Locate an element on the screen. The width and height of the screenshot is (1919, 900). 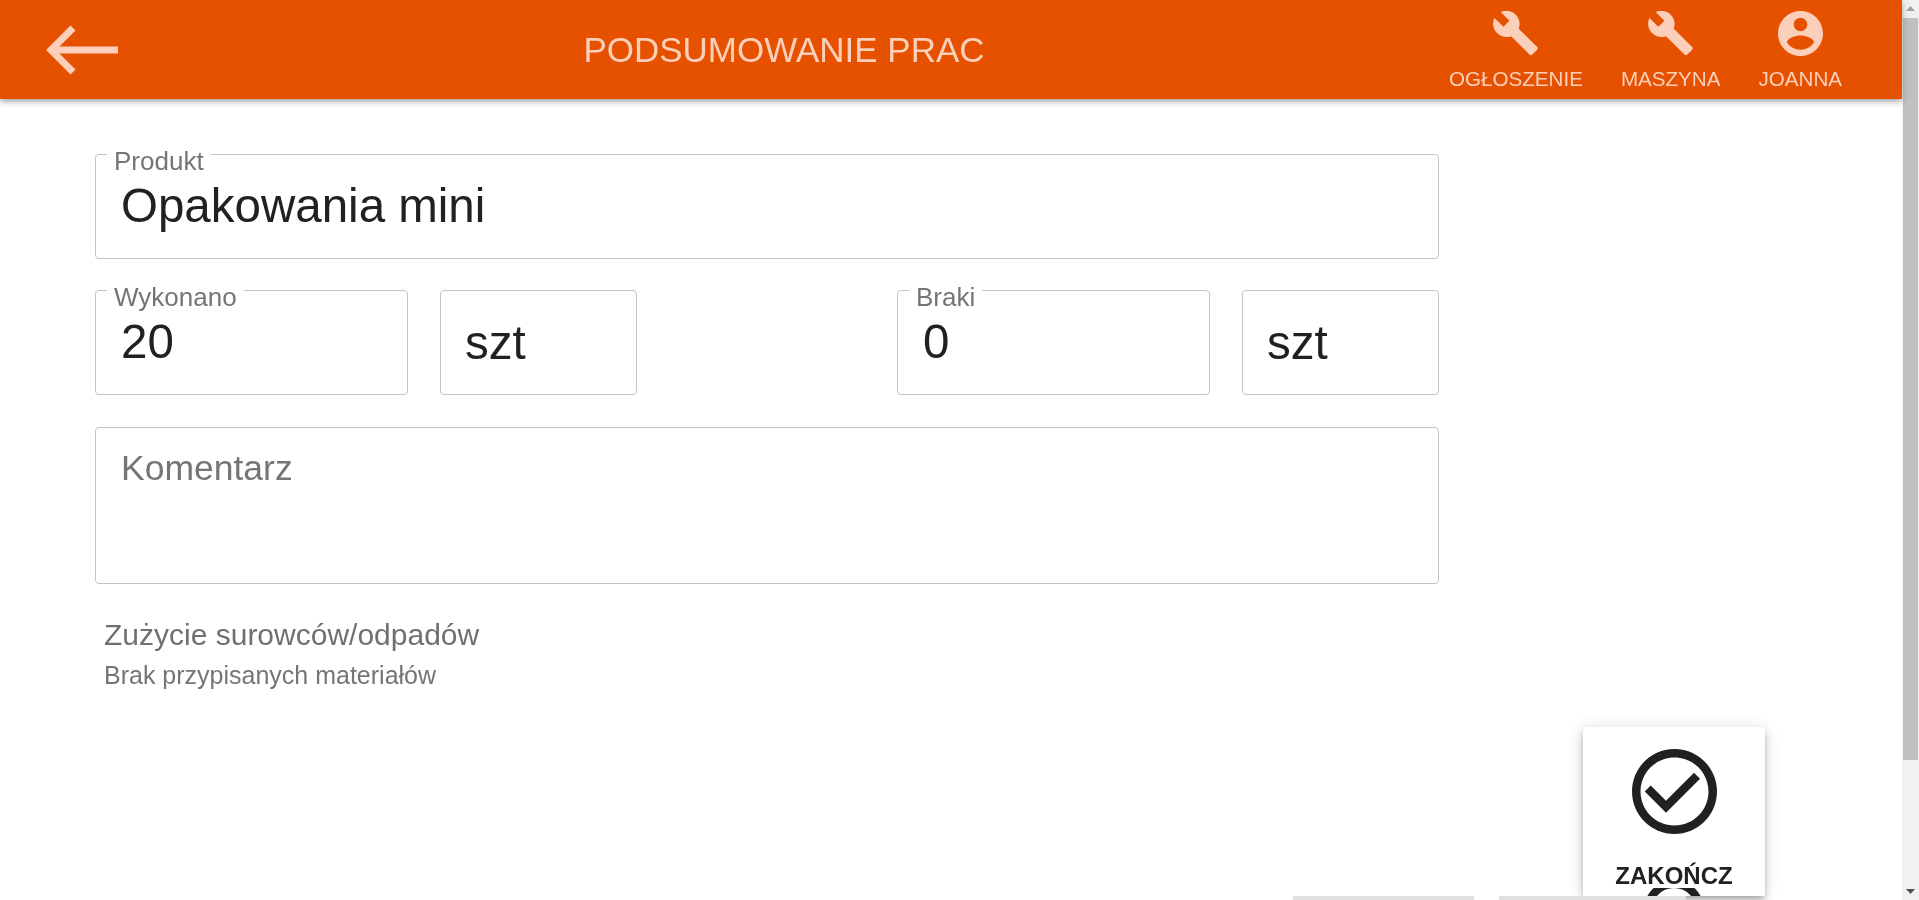
comment-field: Komentarz is located at coordinates (767, 505).